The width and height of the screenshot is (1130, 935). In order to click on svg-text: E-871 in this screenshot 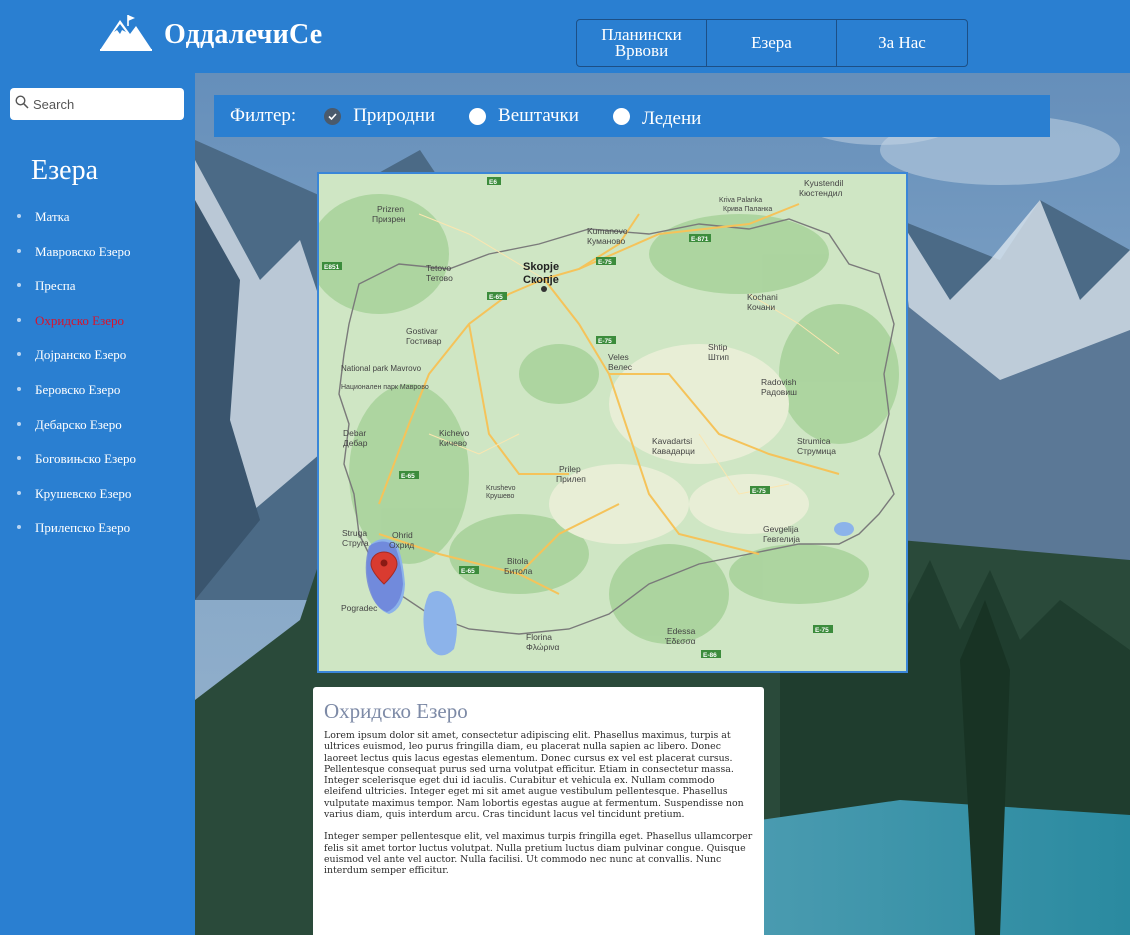, I will do `click(700, 239)`.